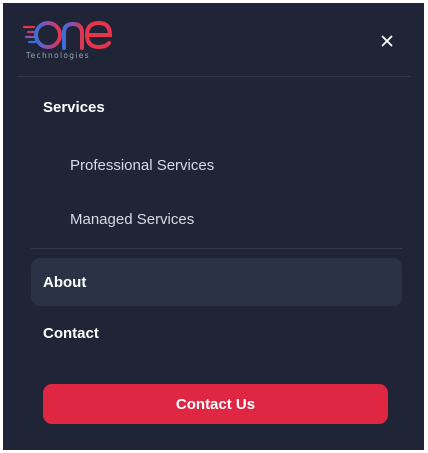 The height and width of the screenshot is (453, 428). I want to click on close-icon, so click(387, 41).